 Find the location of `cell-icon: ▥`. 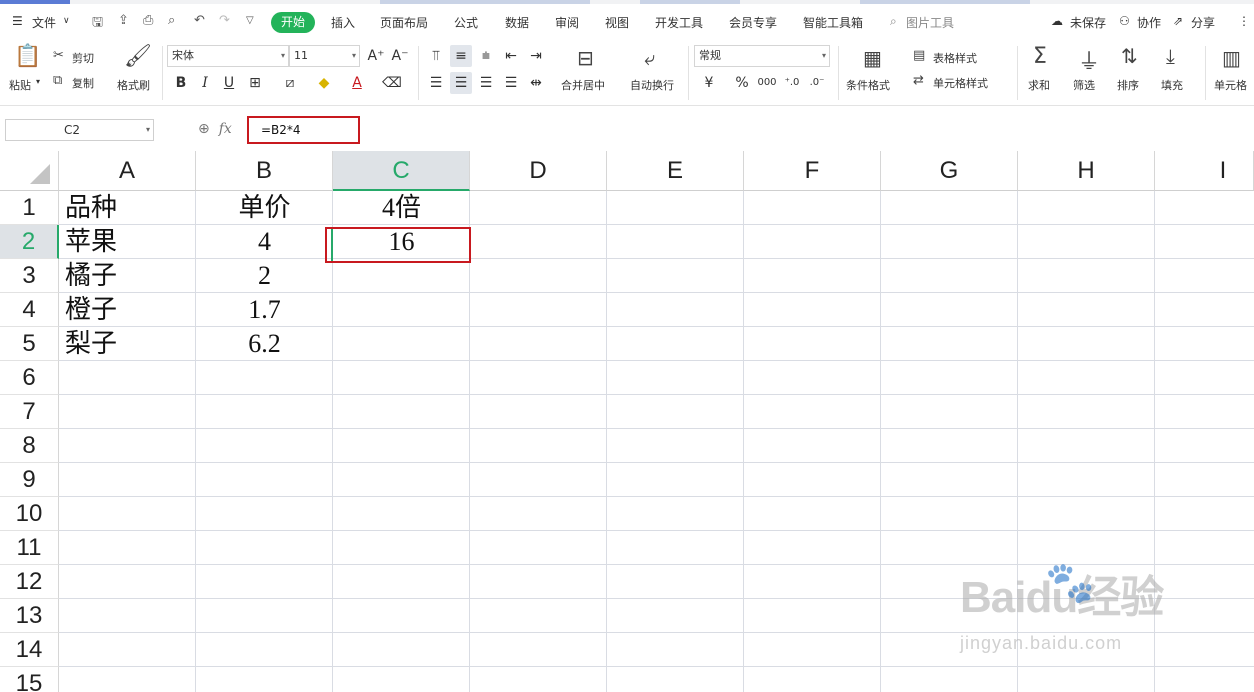

cell-icon: ▥ is located at coordinates (1231, 58).